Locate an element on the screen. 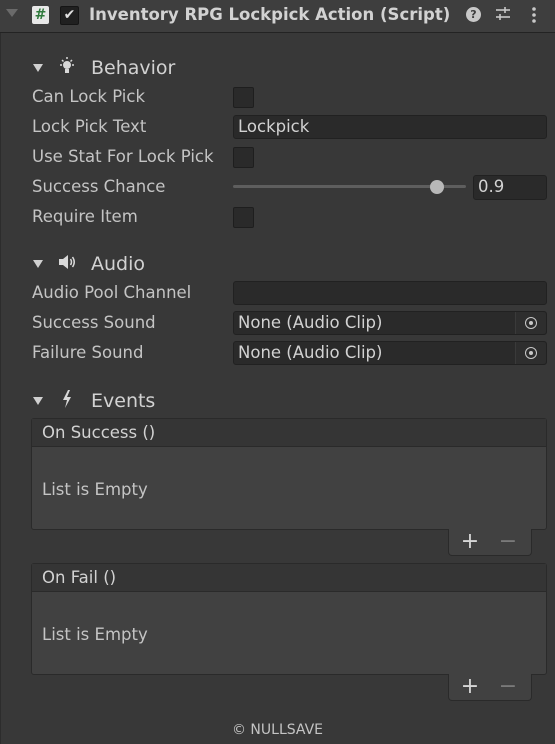 The height and width of the screenshot is (744, 555). events-section-label: Events is located at coordinates (123, 401).